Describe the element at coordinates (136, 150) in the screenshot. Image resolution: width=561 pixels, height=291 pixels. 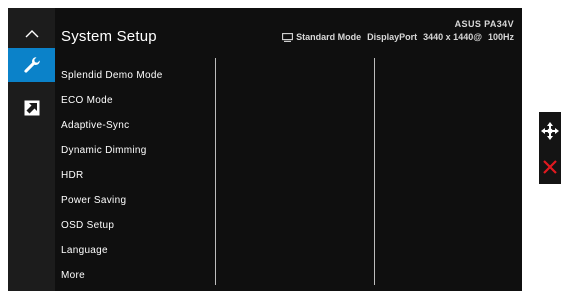
I see `menu-item-dynamic-dimming: Dynamic Dimming` at that location.